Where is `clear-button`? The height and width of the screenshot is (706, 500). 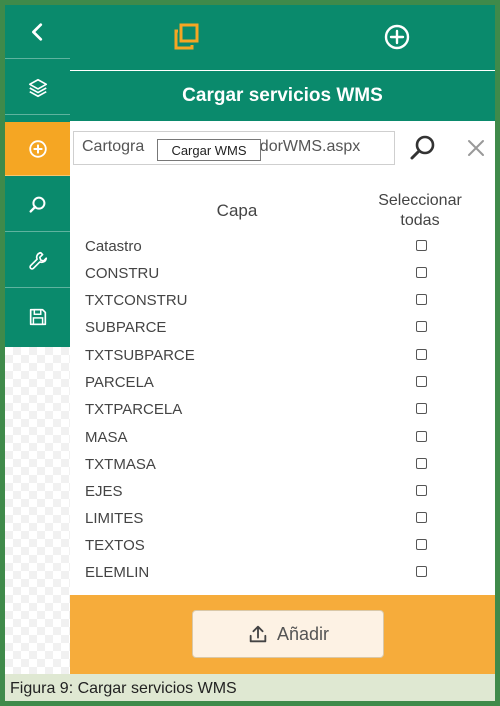
clear-button is located at coordinates (476, 148).